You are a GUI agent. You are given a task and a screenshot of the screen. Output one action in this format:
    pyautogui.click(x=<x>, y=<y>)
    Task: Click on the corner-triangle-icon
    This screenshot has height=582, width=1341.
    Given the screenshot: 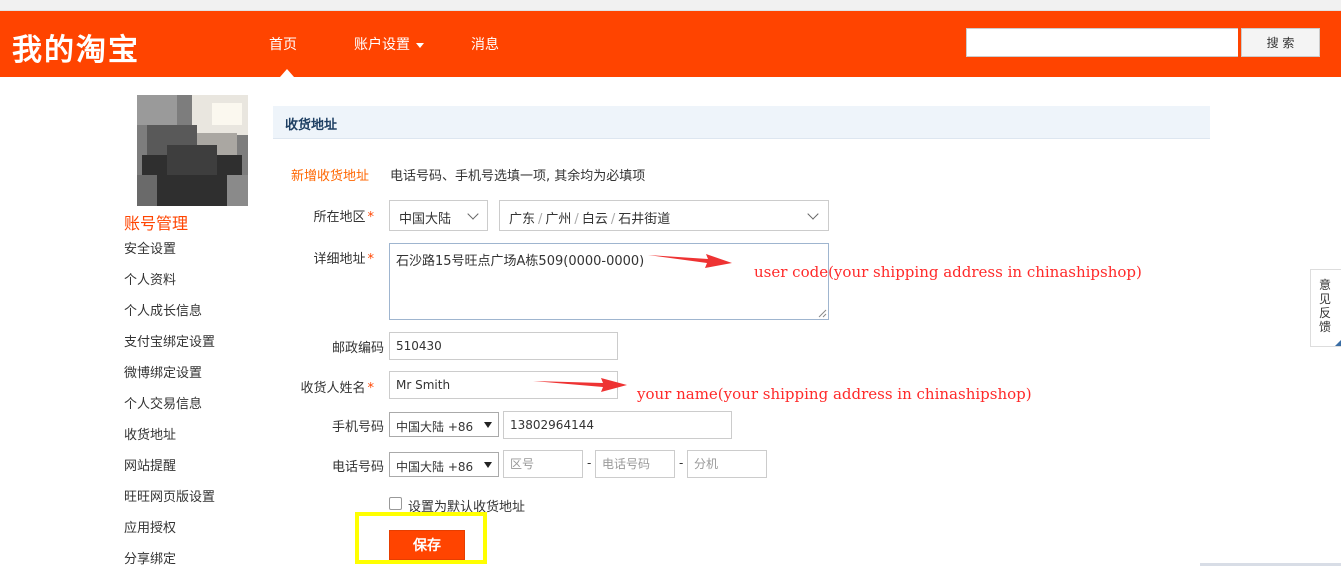 What is the action you would take?
    pyautogui.click(x=1338, y=343)
    